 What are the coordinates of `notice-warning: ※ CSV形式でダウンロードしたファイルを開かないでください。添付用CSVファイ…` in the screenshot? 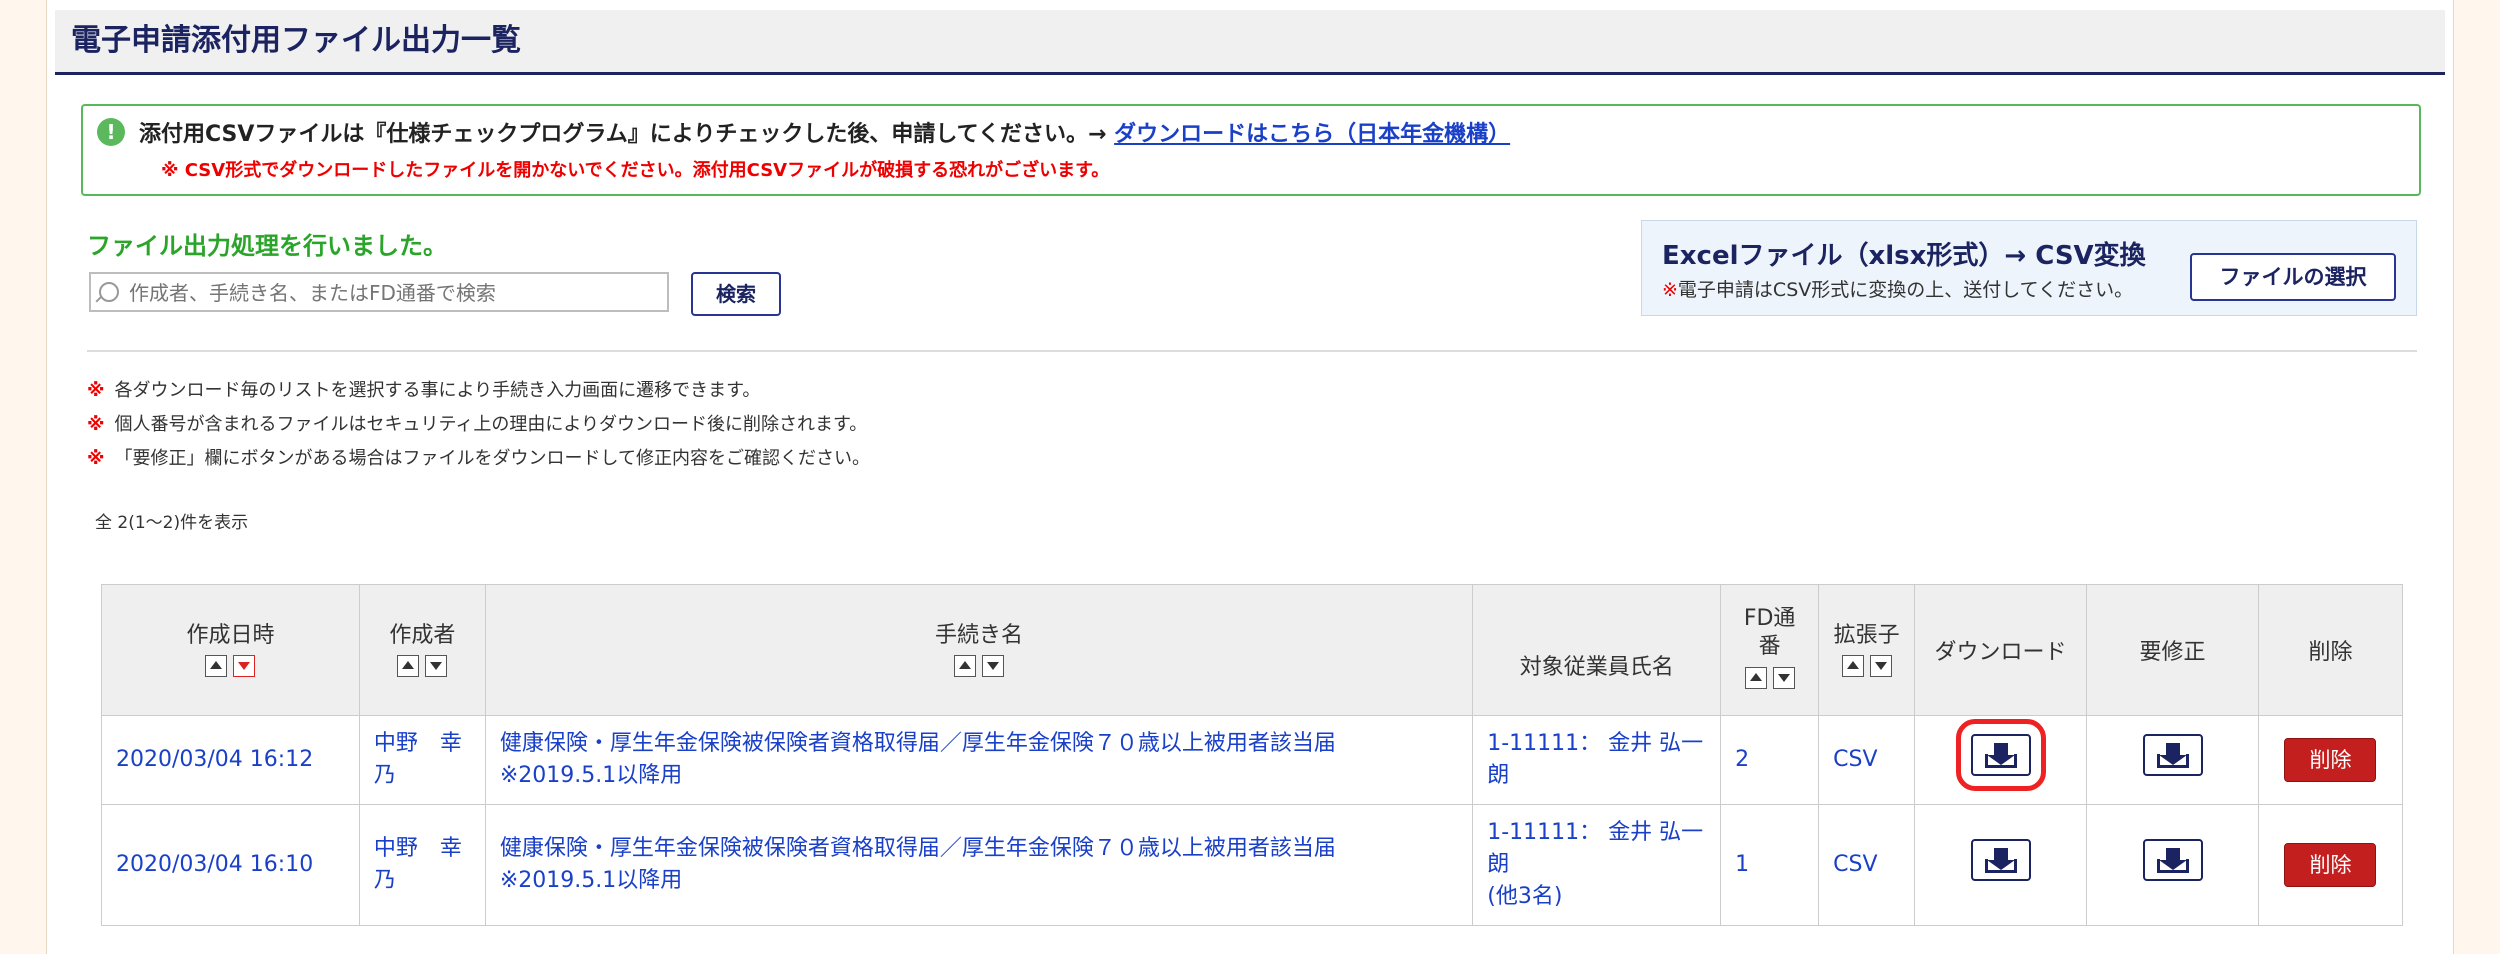 It's located at (635, 170).